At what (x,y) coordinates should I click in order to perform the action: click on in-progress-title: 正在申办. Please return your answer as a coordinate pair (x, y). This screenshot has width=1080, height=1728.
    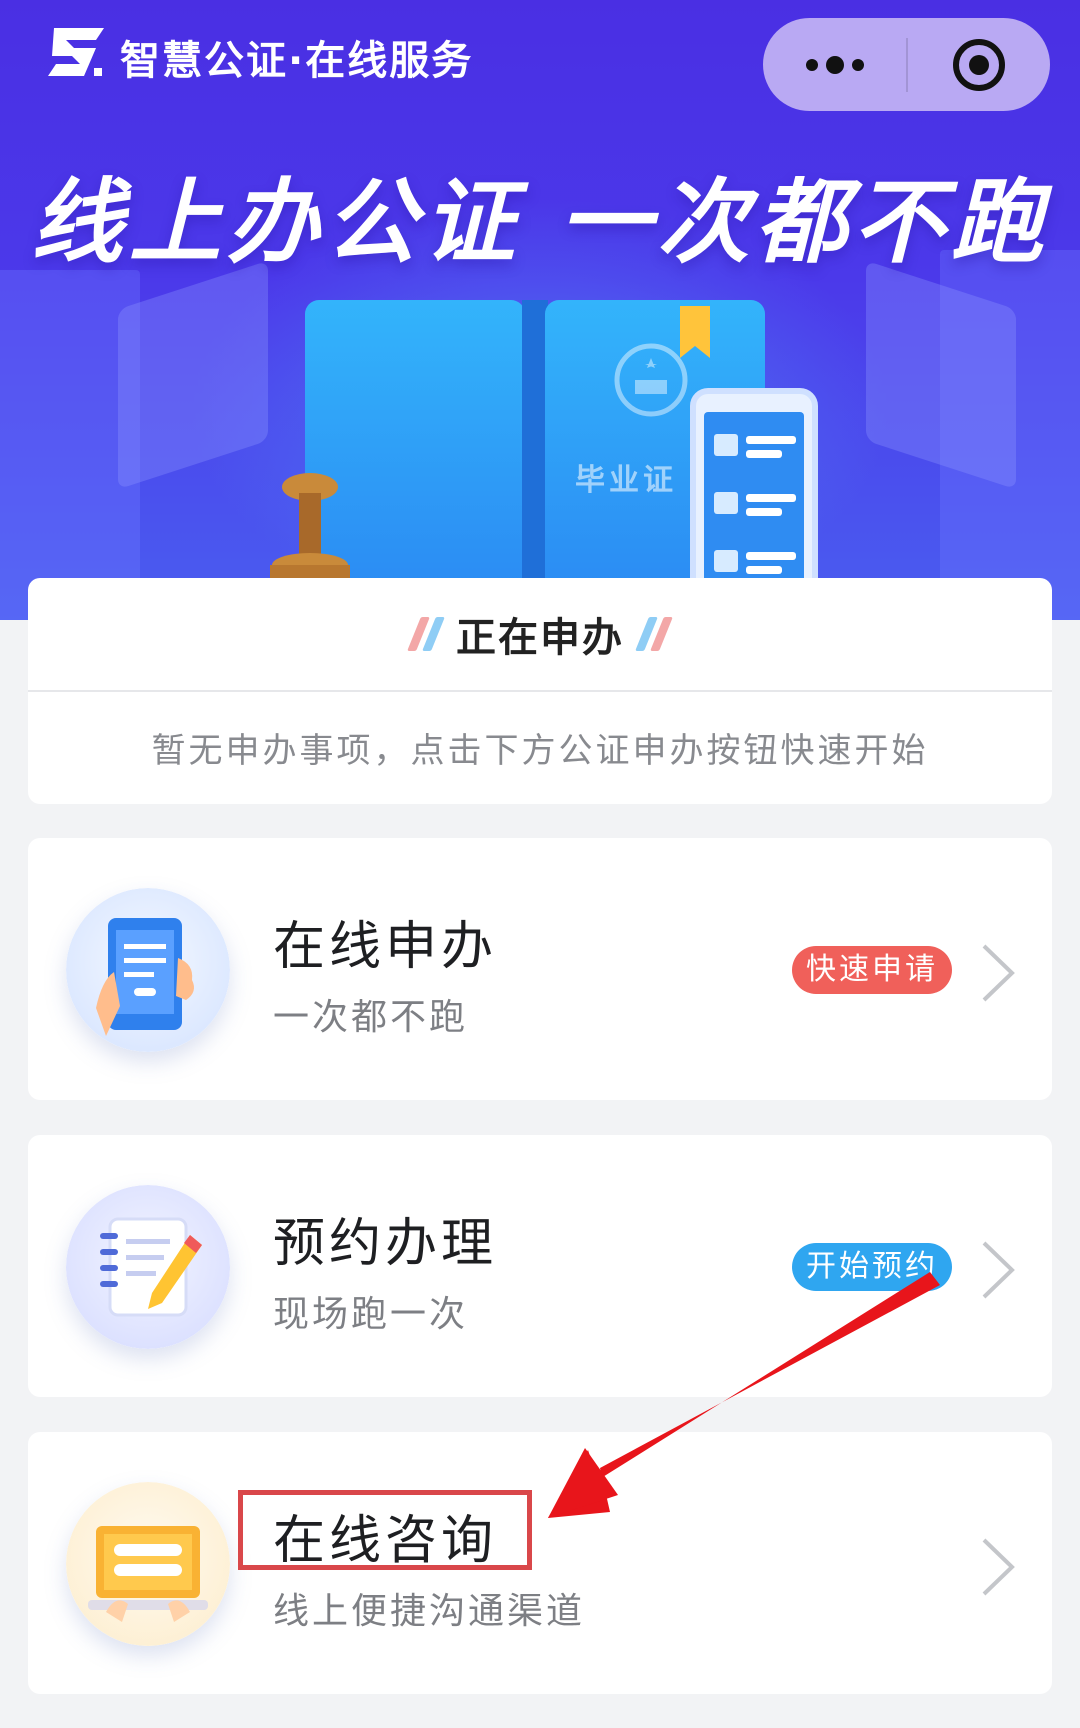
    Looking at the image, I should click on (540, 638).